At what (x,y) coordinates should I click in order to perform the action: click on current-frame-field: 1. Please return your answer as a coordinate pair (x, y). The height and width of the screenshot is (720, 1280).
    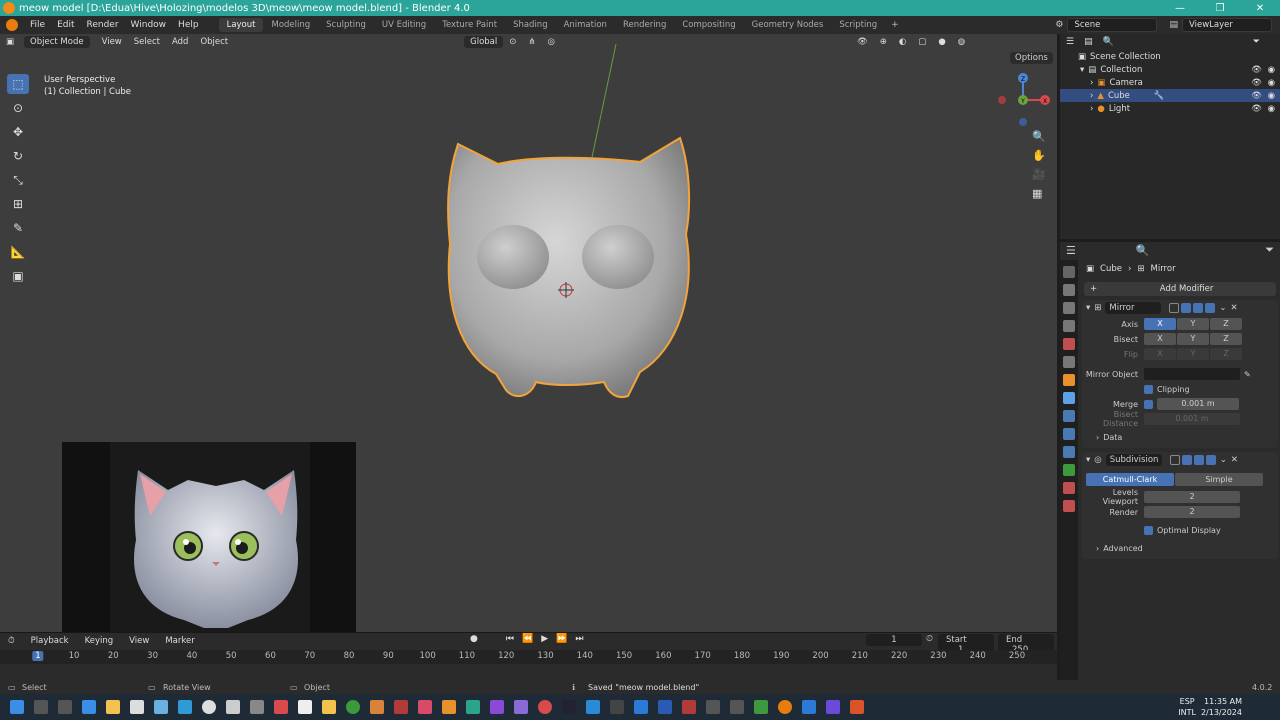
    Looking at the image, I should click on (894, 640).